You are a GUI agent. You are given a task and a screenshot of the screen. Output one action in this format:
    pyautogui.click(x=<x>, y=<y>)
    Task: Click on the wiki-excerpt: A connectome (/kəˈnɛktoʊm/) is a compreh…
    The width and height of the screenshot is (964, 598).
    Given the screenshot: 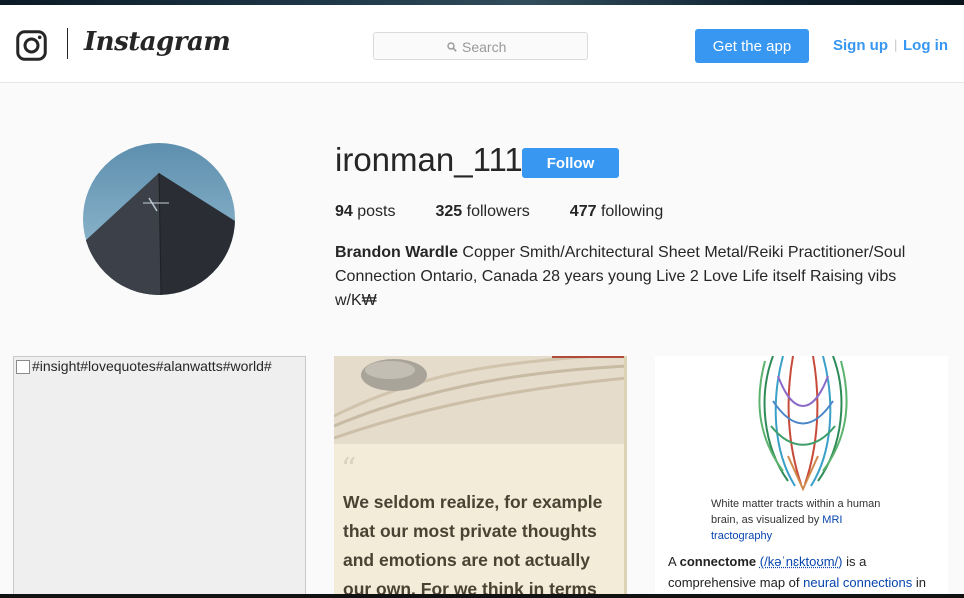 What is the action you would take?
    pyautogui.click(x=797, y=572)
    